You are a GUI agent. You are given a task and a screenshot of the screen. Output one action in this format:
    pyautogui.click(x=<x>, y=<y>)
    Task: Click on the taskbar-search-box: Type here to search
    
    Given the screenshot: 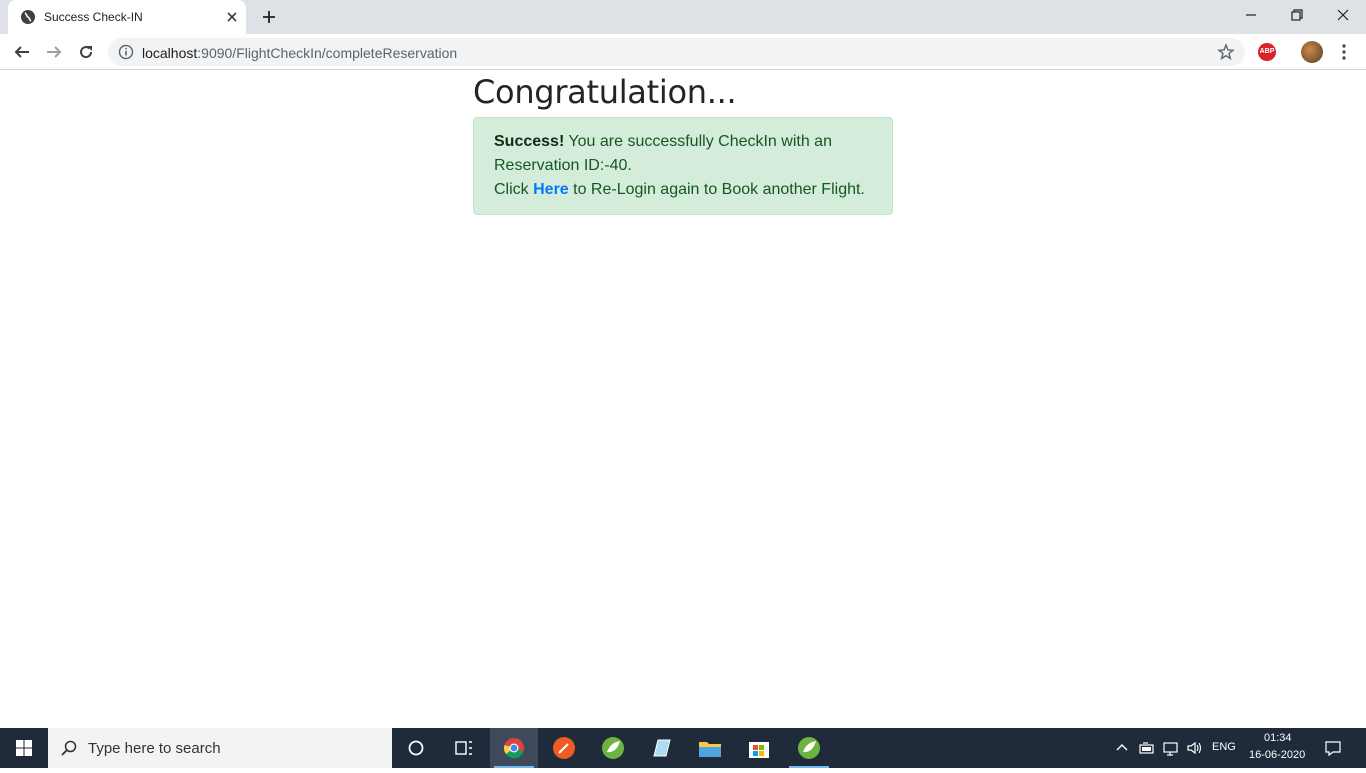 What is the action you would take?
    pyautogui.click(x=220, y=748)
    